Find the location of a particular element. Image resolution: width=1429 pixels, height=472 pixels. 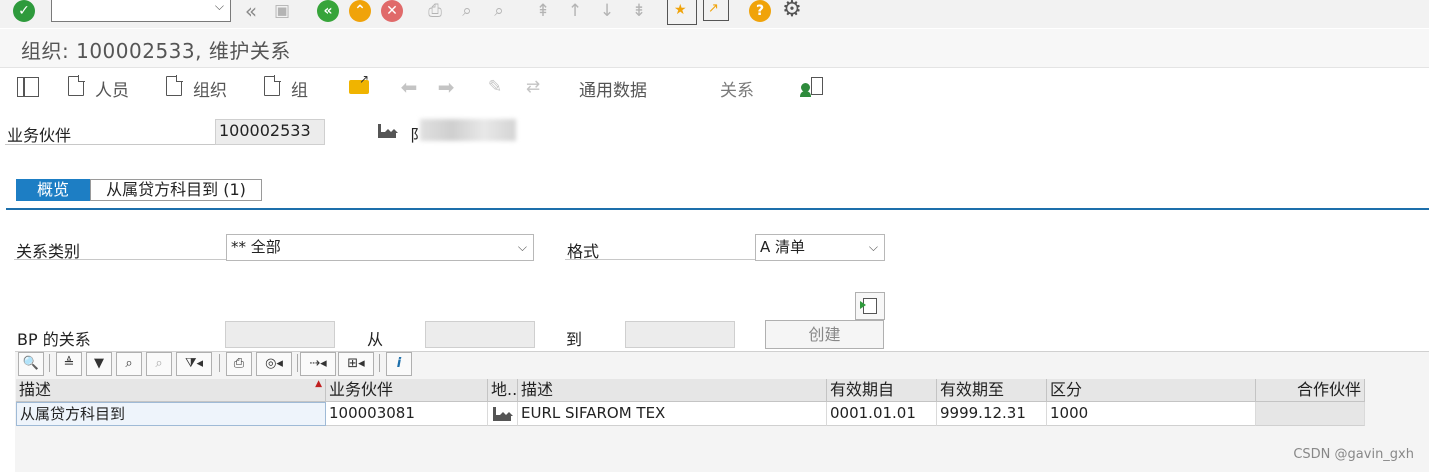

sort-ascending-icon: ≜ is located at coordinates (69, 364).